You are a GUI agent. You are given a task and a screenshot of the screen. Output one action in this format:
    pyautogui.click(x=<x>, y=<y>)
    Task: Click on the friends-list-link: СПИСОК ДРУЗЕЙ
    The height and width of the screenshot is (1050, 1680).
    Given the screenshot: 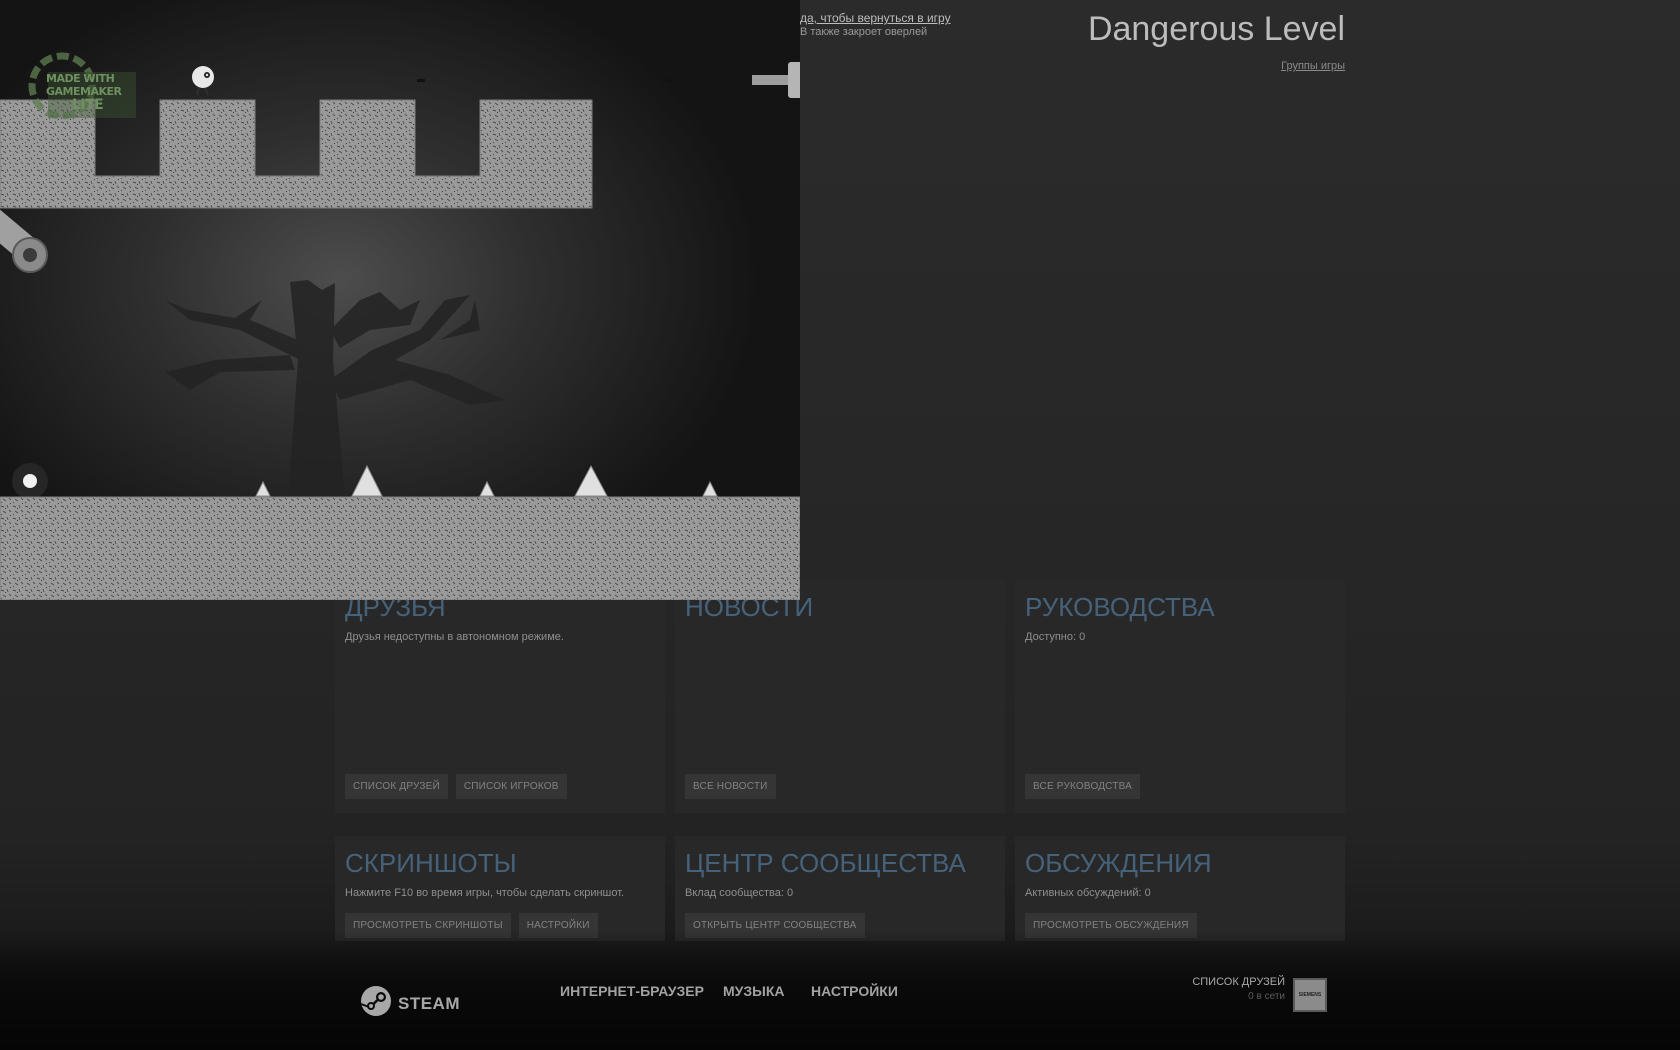 What is the action you would take?
    pyautogui.click(x=1238, y=982)
    